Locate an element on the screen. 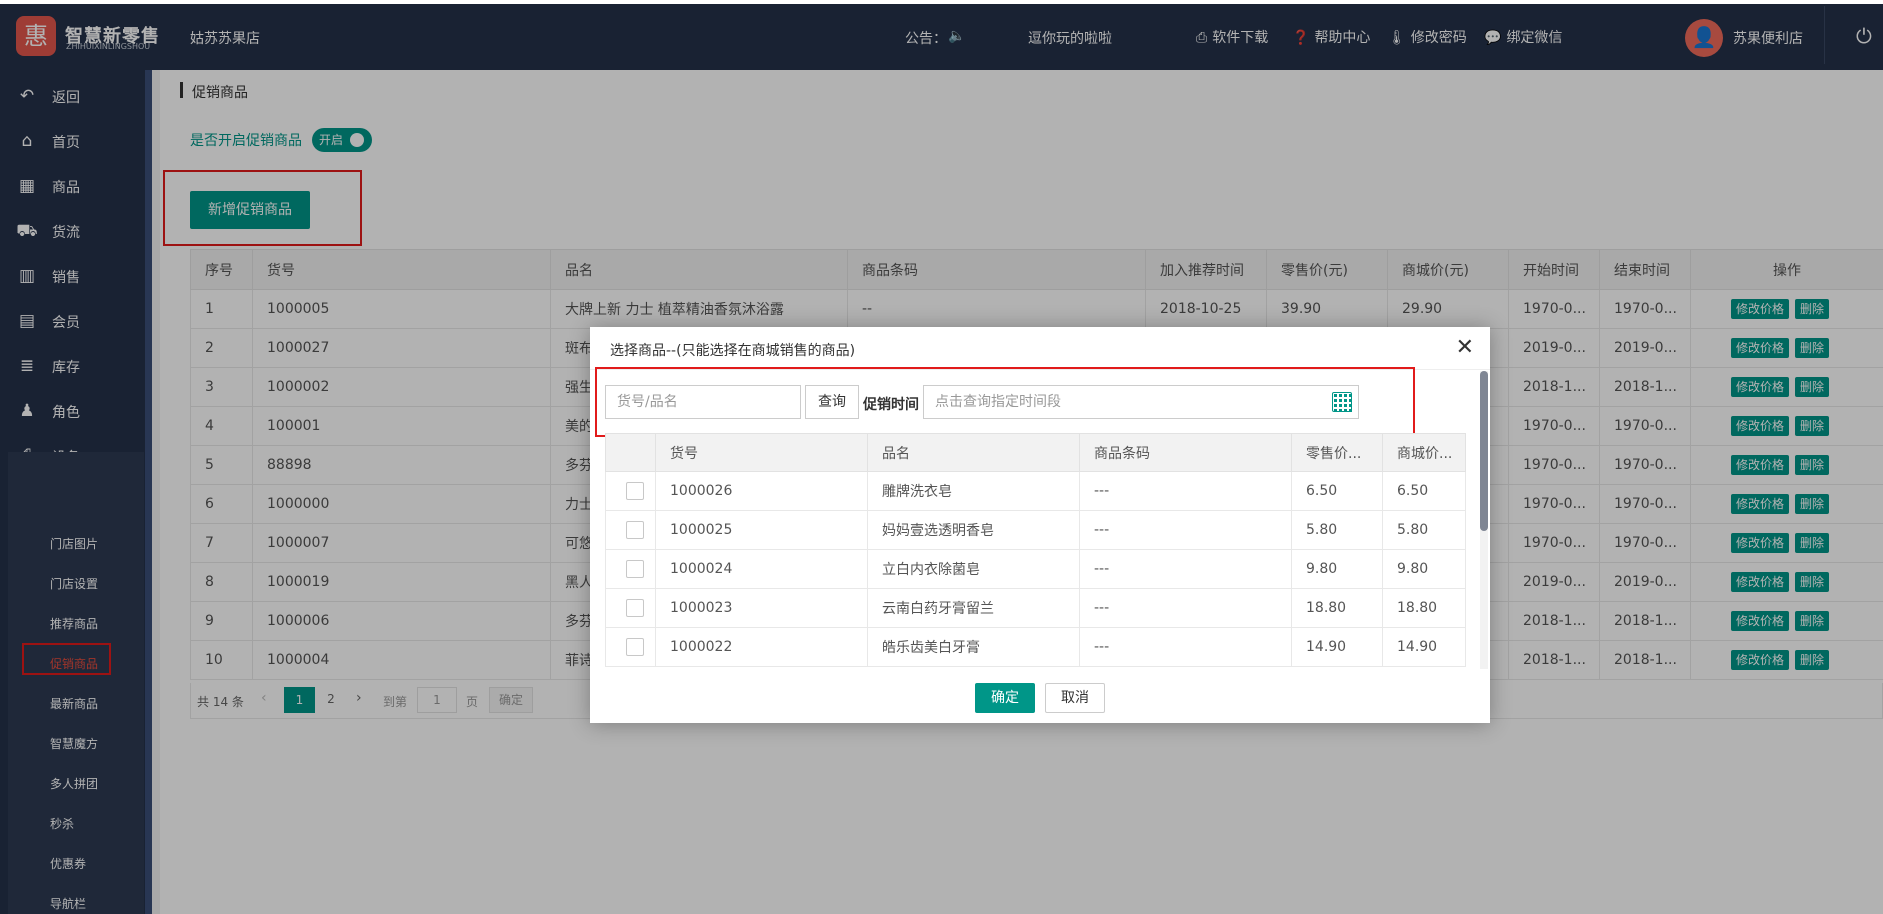  modal-table-cell: 1000022 is located at coordinates (761, 647).